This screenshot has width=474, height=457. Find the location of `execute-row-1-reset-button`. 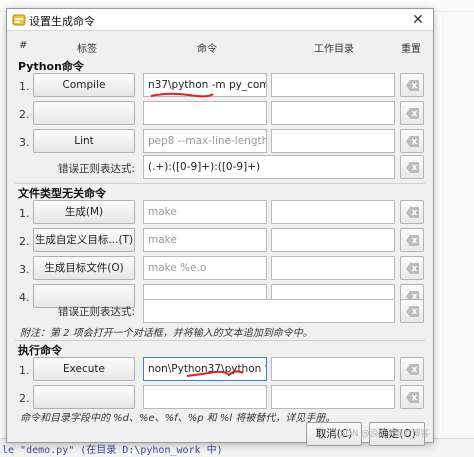

execute-row-1-reset-button is located at coordinates (412, 369).